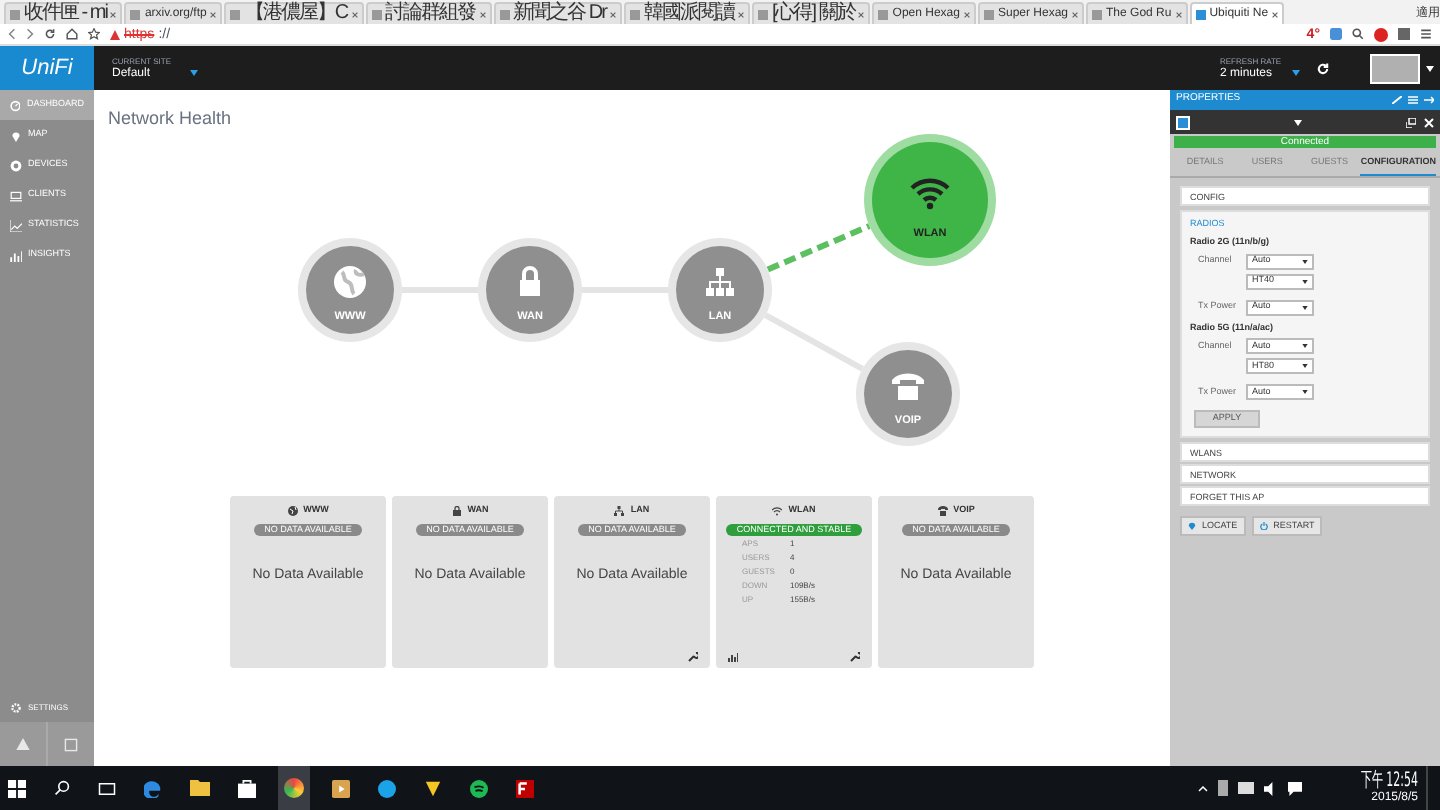 Image resolution: width=1440 pixels, height=810 pixels. What do you see at coordinates (1397, 100) in the screenshot?
I see `pin-icon` at bounding box center [1397, 100].